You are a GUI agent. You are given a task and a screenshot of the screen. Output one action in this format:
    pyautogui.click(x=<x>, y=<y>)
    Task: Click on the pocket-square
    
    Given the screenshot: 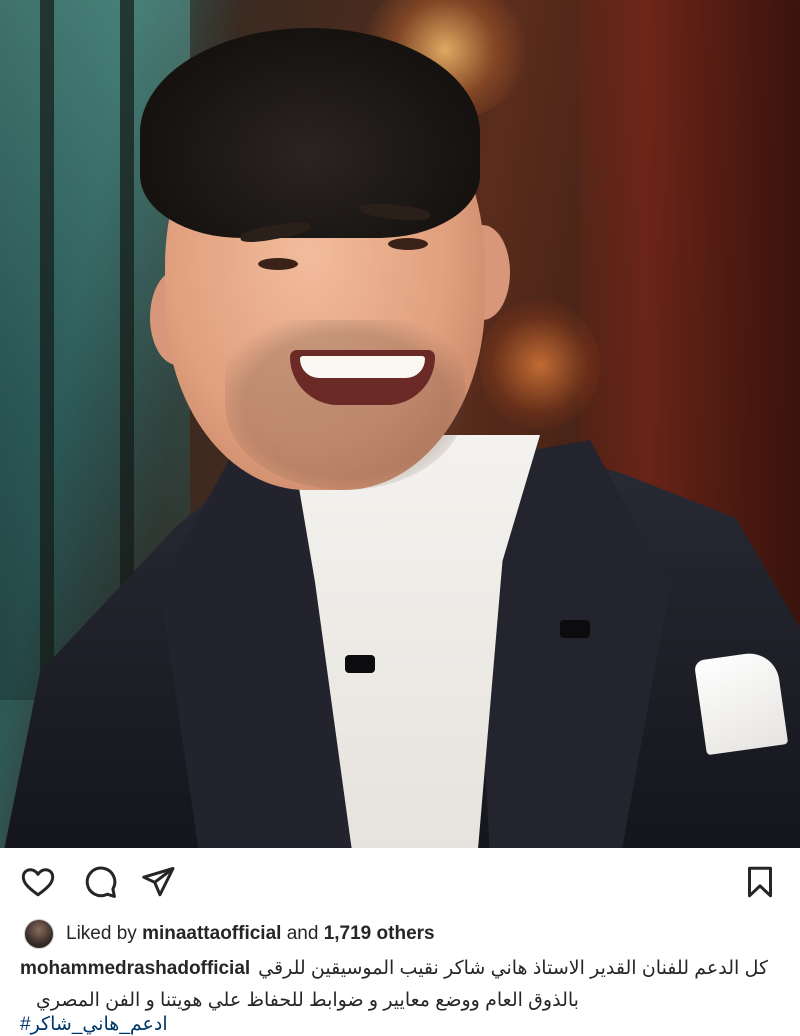 What is the action you would take?
    pyautogui.click(x=741, y=702)
    